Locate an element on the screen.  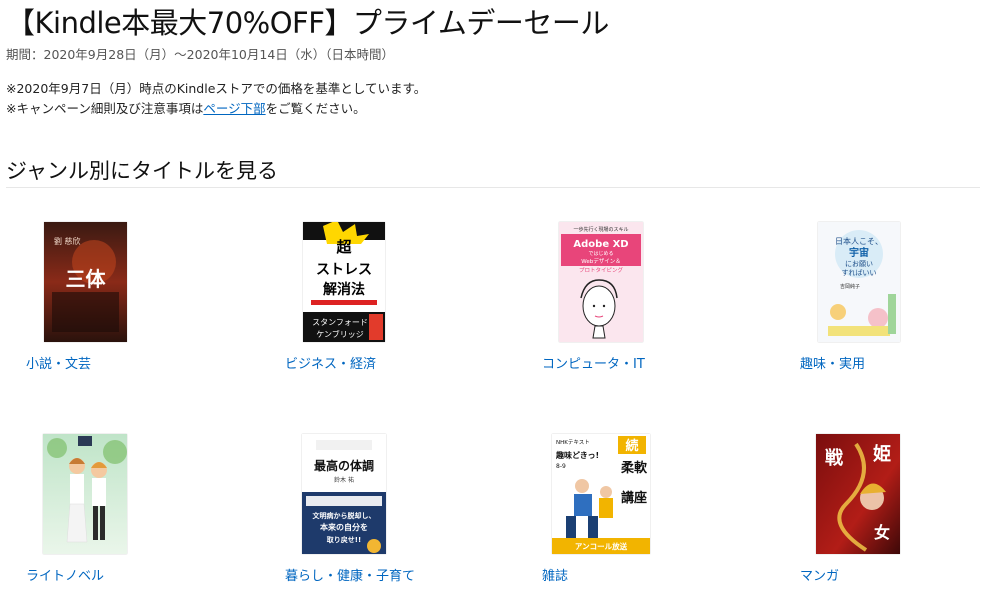
cover-computer-tagline: 一歩先行く現場のスキル is located at coordinates (600, 229).